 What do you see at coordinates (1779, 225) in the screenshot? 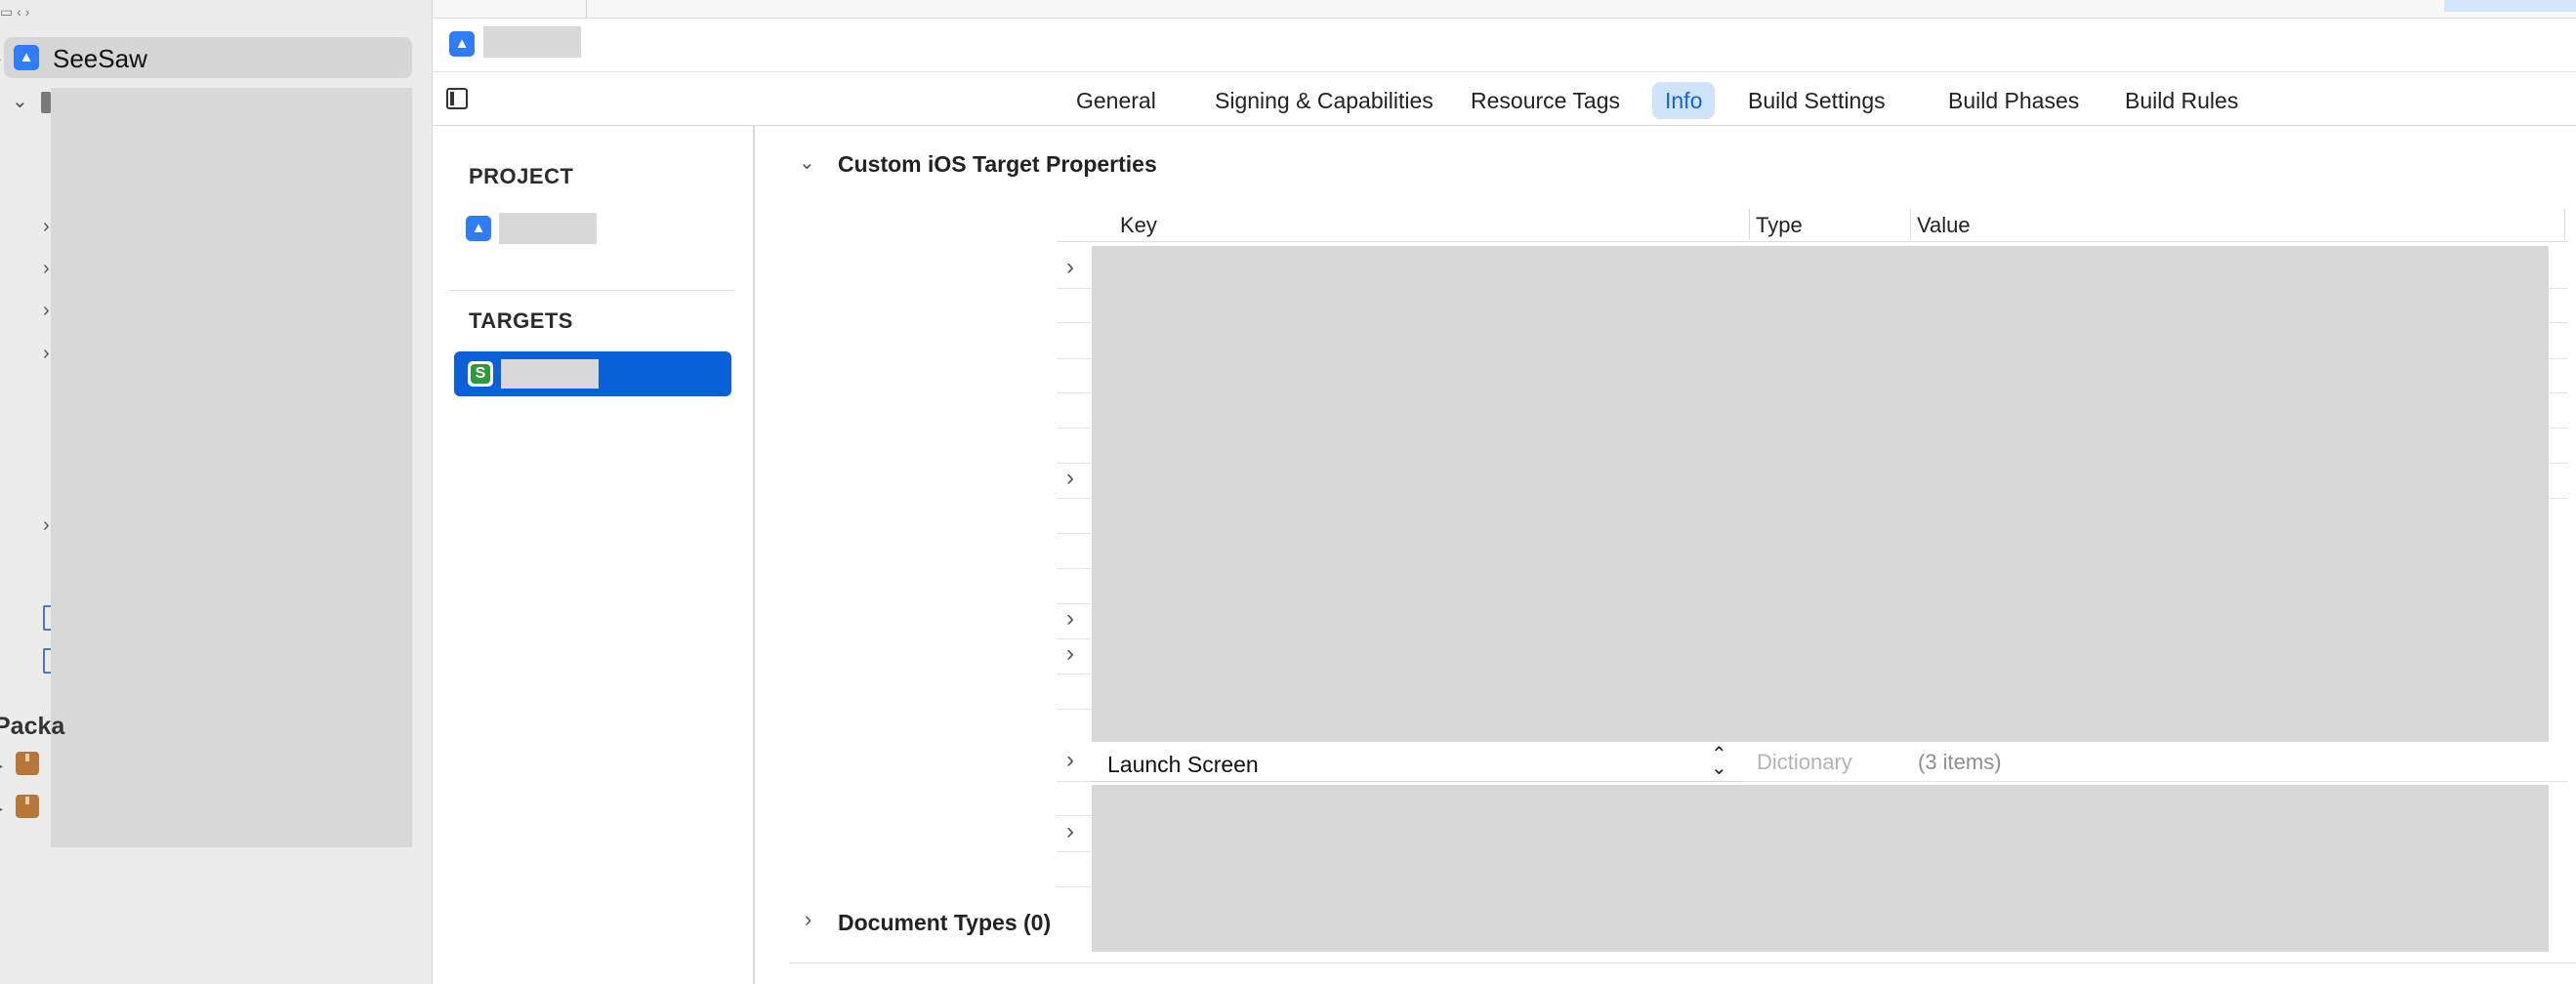
I see `column-header-type: Type` at bounding box center [1779, 225].